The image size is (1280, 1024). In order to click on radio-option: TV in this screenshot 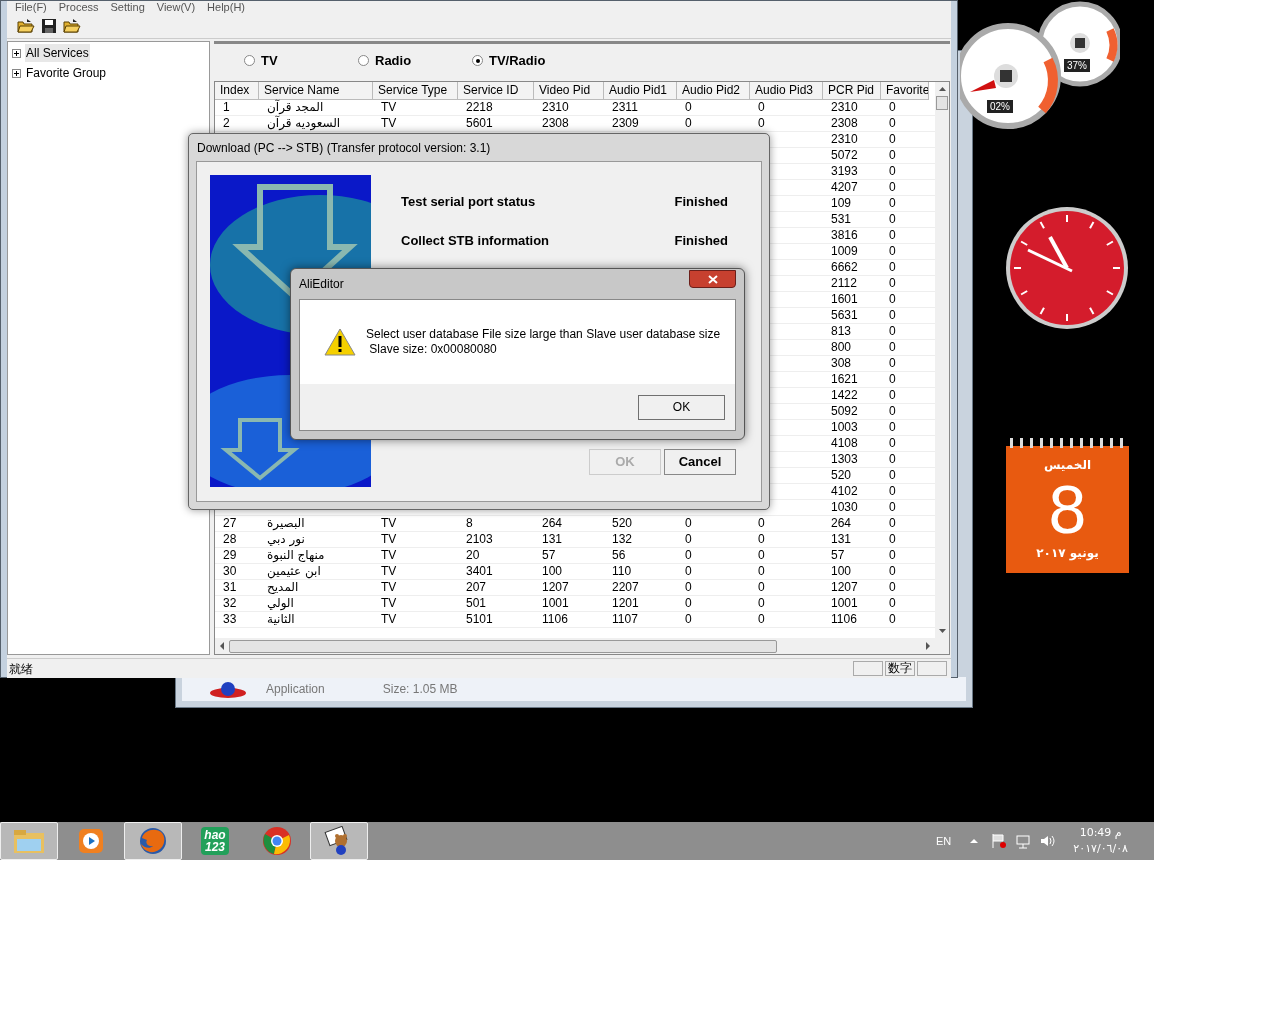, I will do `click(301, 60)`.